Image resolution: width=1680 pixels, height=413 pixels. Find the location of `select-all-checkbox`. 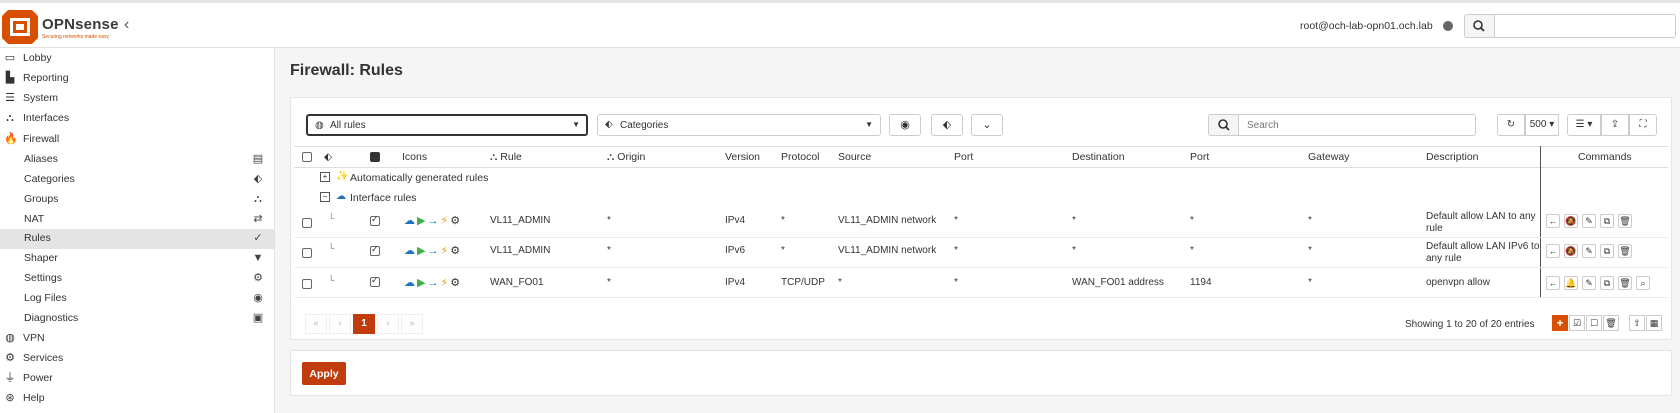

select-all-checkbox is located at coordinates (307, 157).